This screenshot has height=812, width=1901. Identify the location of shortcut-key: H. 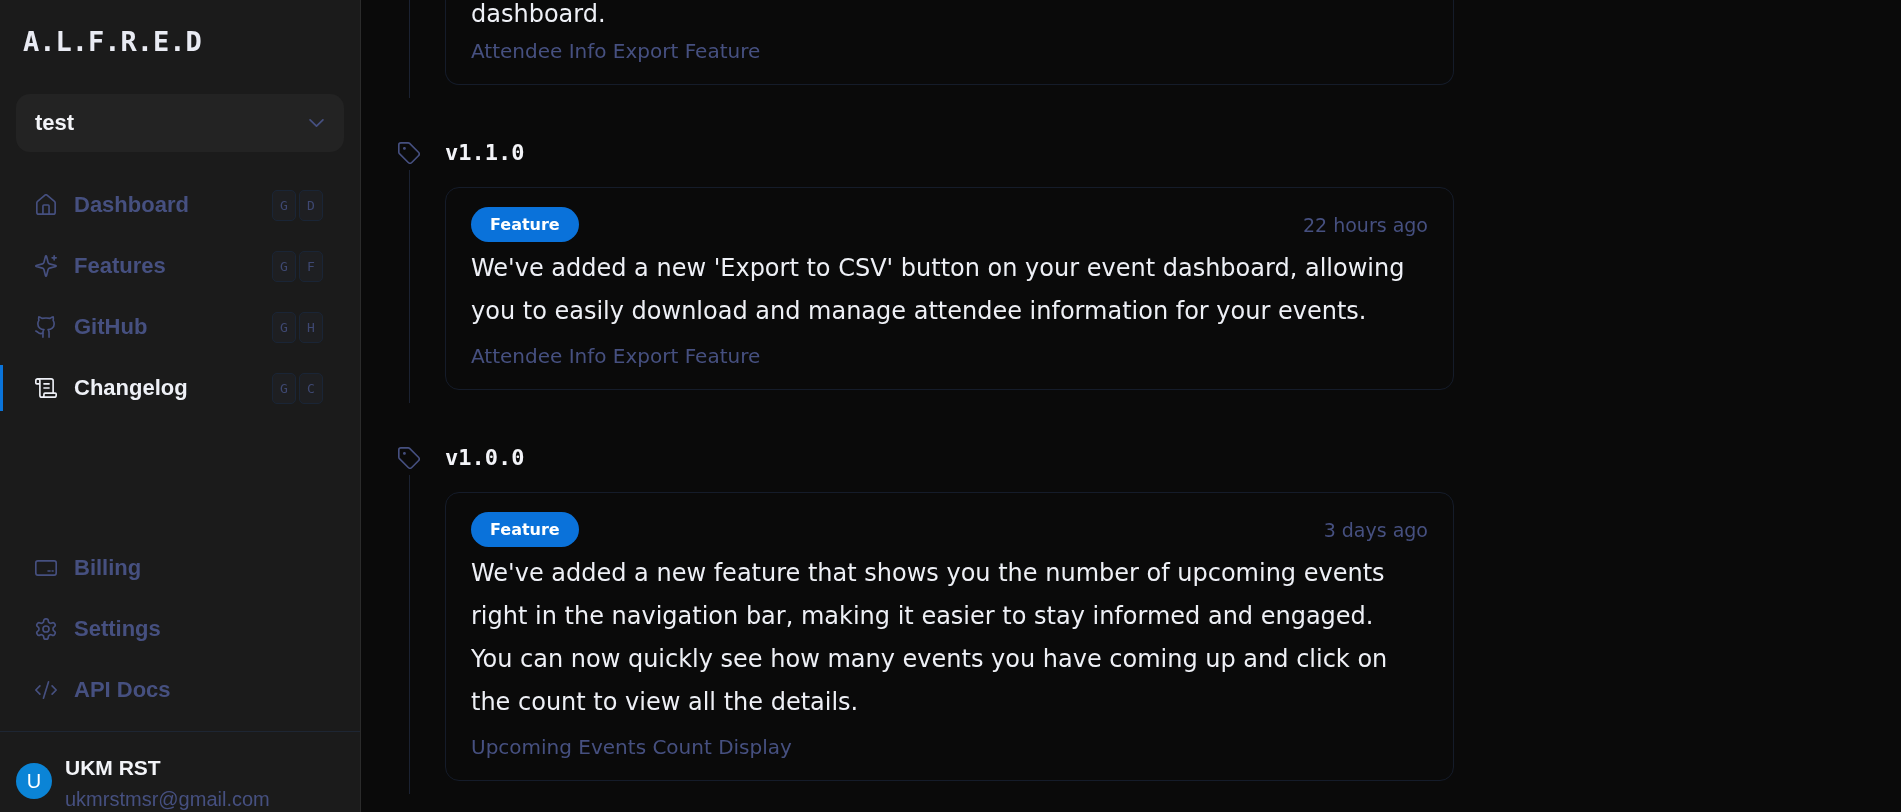
(311, 327).